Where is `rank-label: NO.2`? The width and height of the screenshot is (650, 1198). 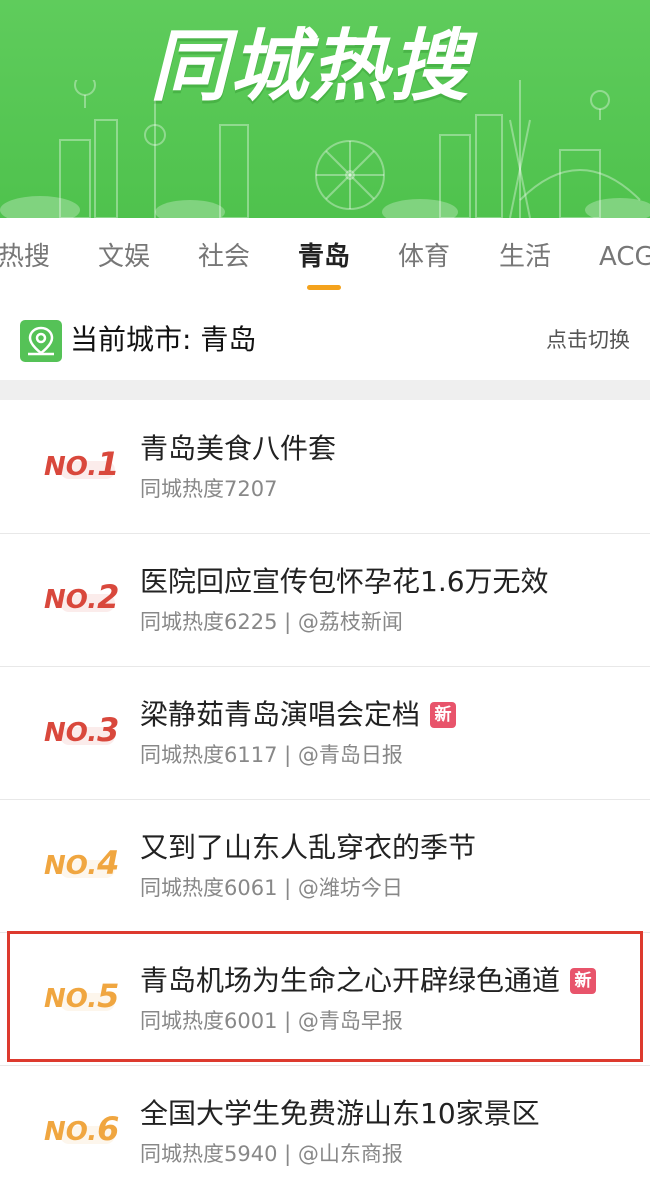 rank-label: NO.2 is located at coordinates (82, 597).